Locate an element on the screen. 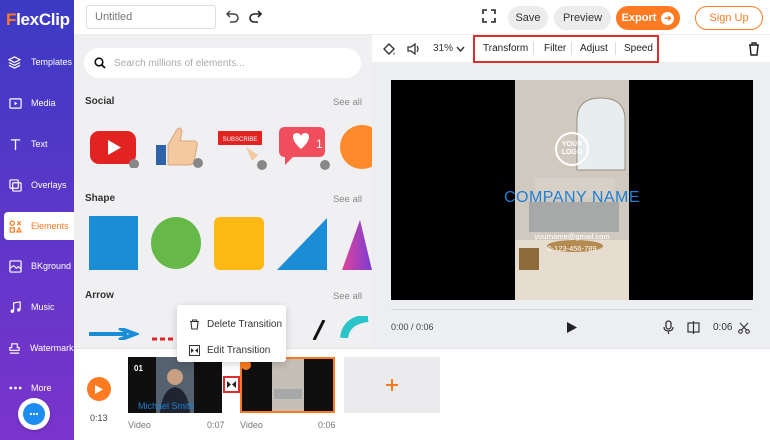 The height and width of the screenshot is (440, 770). signup-button: Sign Up is located at coordinates (729, 18).